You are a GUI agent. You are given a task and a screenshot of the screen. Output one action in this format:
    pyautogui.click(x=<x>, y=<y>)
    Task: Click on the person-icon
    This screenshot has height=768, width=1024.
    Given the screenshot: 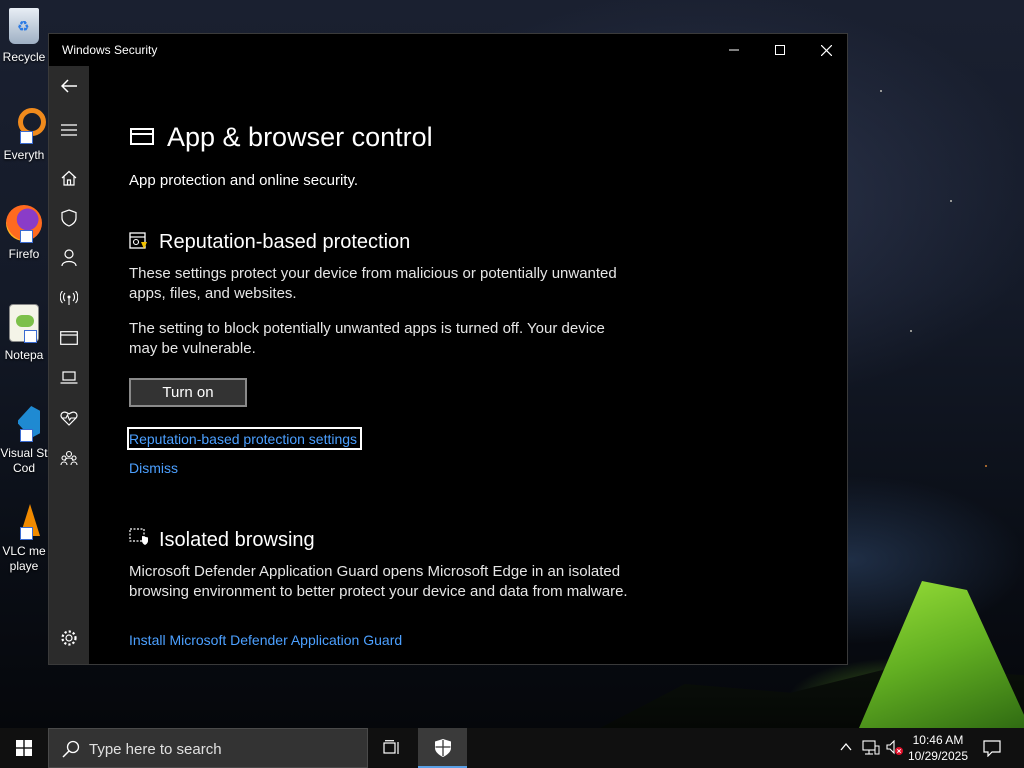 What is the action you would take?
    pyautogui.click(x=69, y=258)
    